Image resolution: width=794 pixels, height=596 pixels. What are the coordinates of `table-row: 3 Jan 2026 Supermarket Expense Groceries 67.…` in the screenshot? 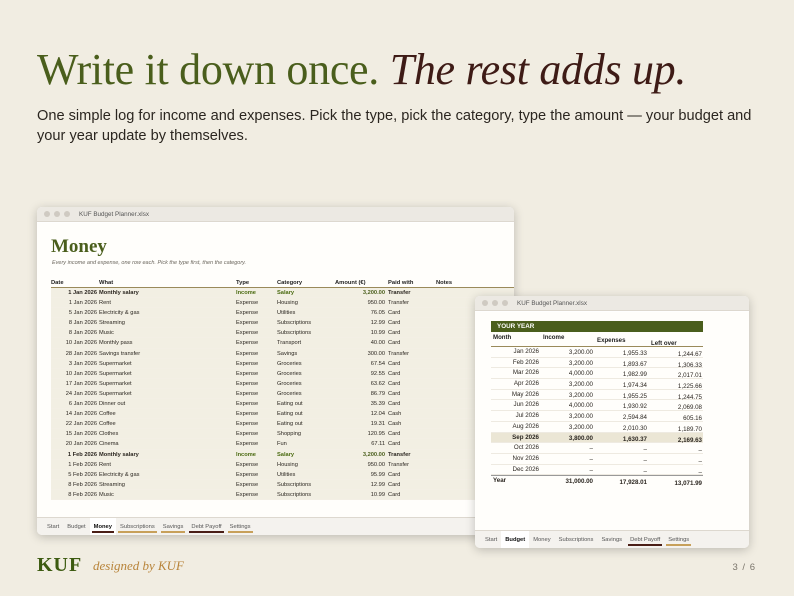 It's located at (282, 363).